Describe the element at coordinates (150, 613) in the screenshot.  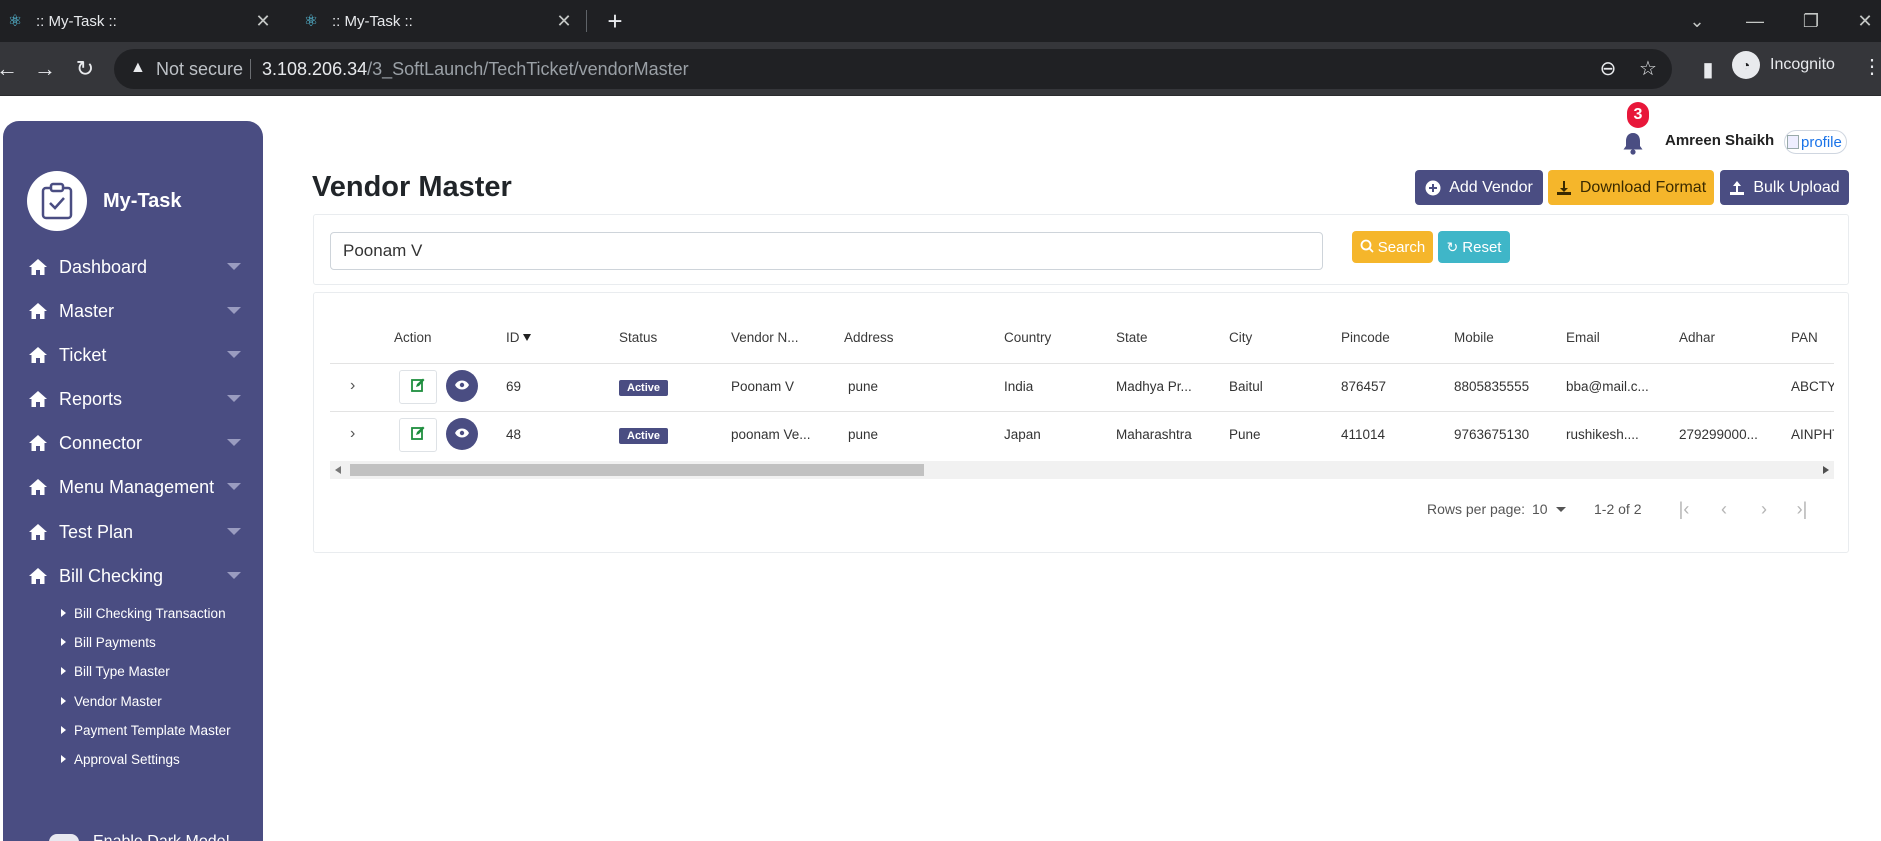
I see `sidebar-subitem-label: Bill Checking Transaction` at that location.